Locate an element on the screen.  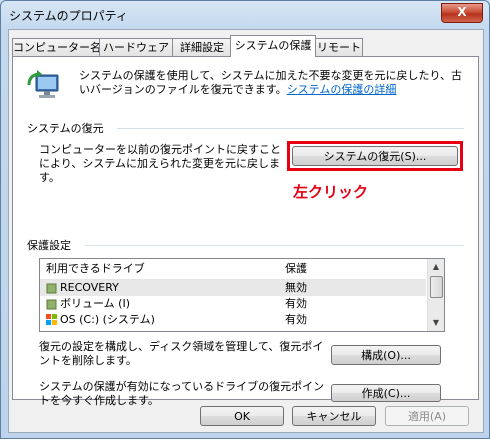
drive-status: 無効 is located at coordinates (296, 287).